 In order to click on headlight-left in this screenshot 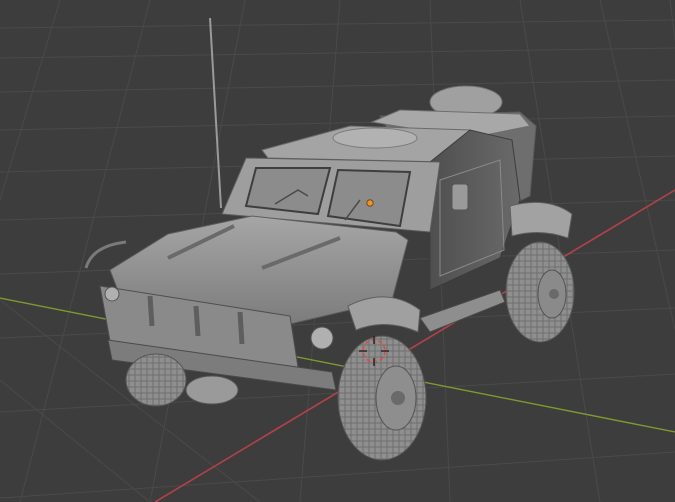, I will do `click(112, 294)`.